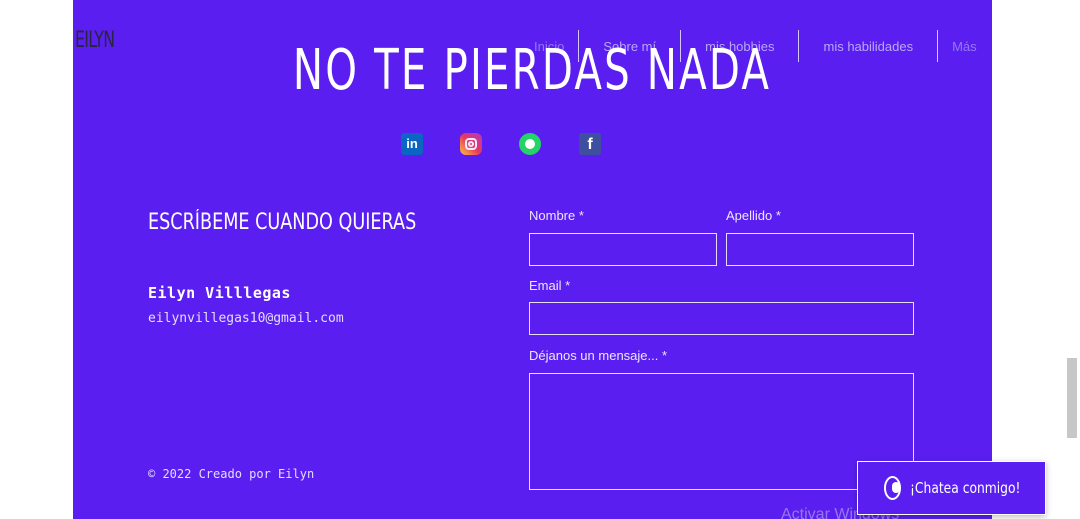 This screenshot has width=1080, height=519. Describe the element at coordinates (965, 488) in the screenshot. I see `chat-label: ¡Chatea conmigo!` at that location.